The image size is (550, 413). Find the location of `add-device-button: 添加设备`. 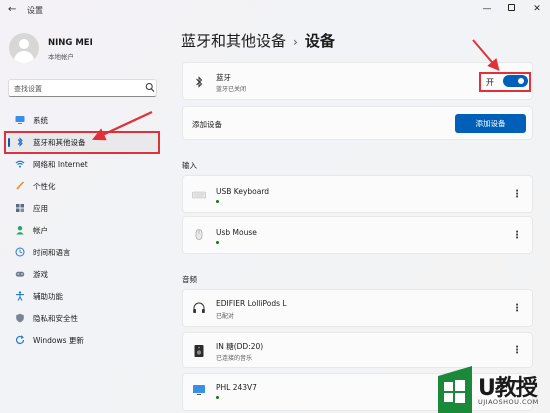

add-device-button: 添加设备 is located at coordinates (490, 123).